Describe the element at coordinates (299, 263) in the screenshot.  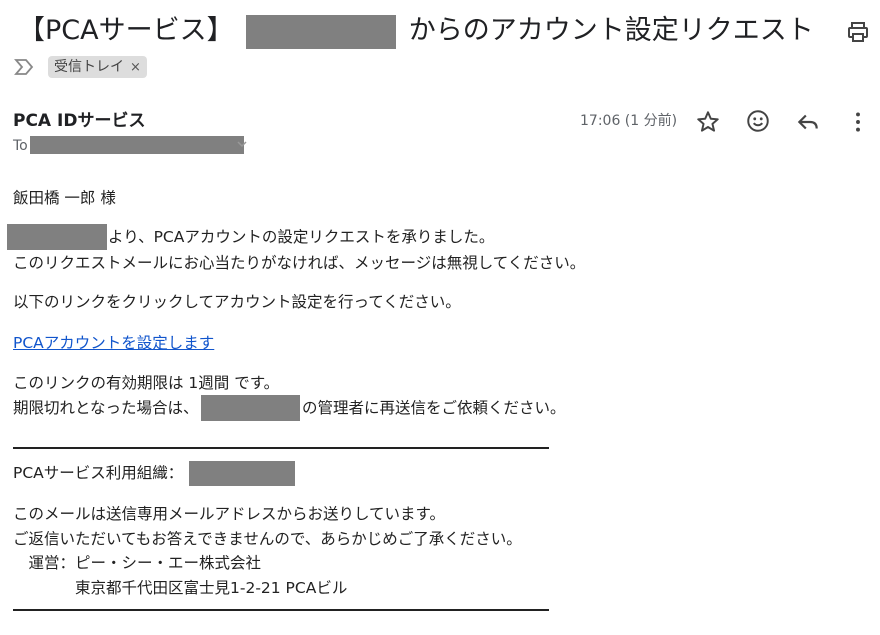
I see `ignore-line: このリクエストメールにお心当たりがなければ、メッセージは無視してください。` at that location.